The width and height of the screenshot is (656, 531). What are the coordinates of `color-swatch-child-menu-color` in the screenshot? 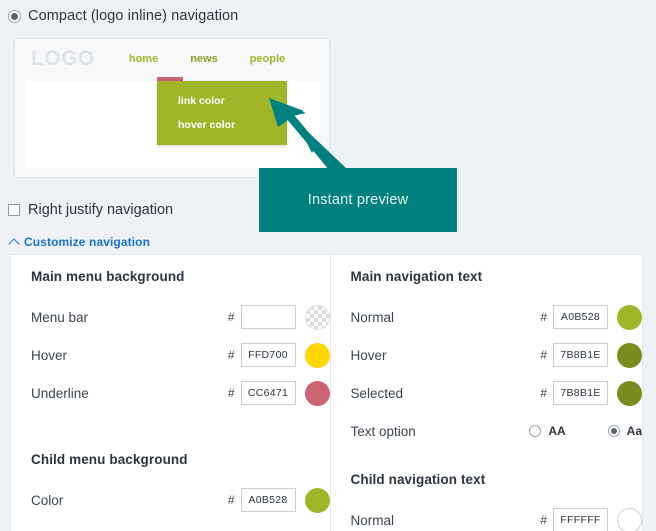 It's located at (317, 500).